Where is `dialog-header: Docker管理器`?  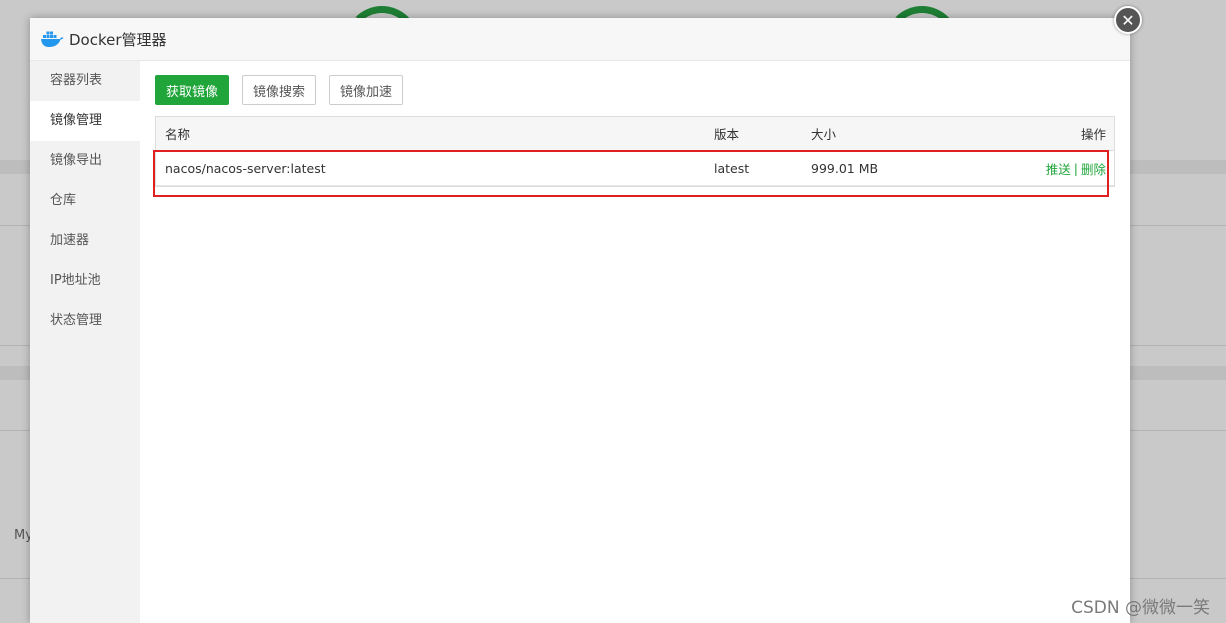
dialog-header: Docker管理器 is located at coordinates (580, 39).